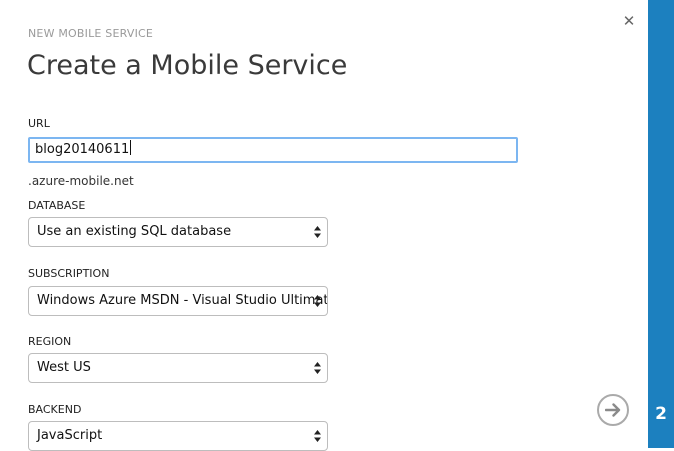  What do you see at coordinates (50, 341) in the screenshot?
I see `region-label: REGION` at bounding box center [50, 341].